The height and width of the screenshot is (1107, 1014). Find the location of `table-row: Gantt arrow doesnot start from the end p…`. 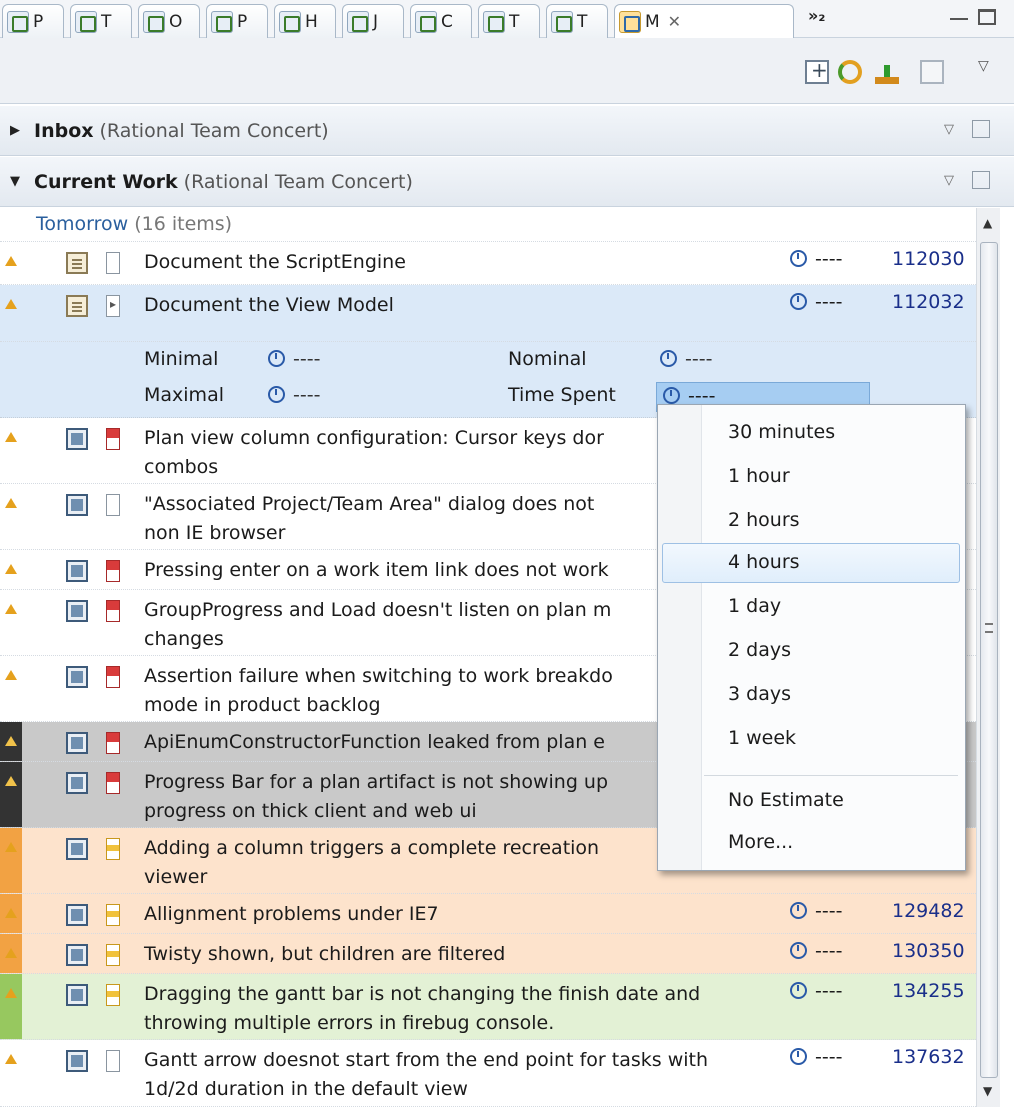

table-row: Gantt arrow doesnot start from the end p… is located at coordinates (488, 1073).